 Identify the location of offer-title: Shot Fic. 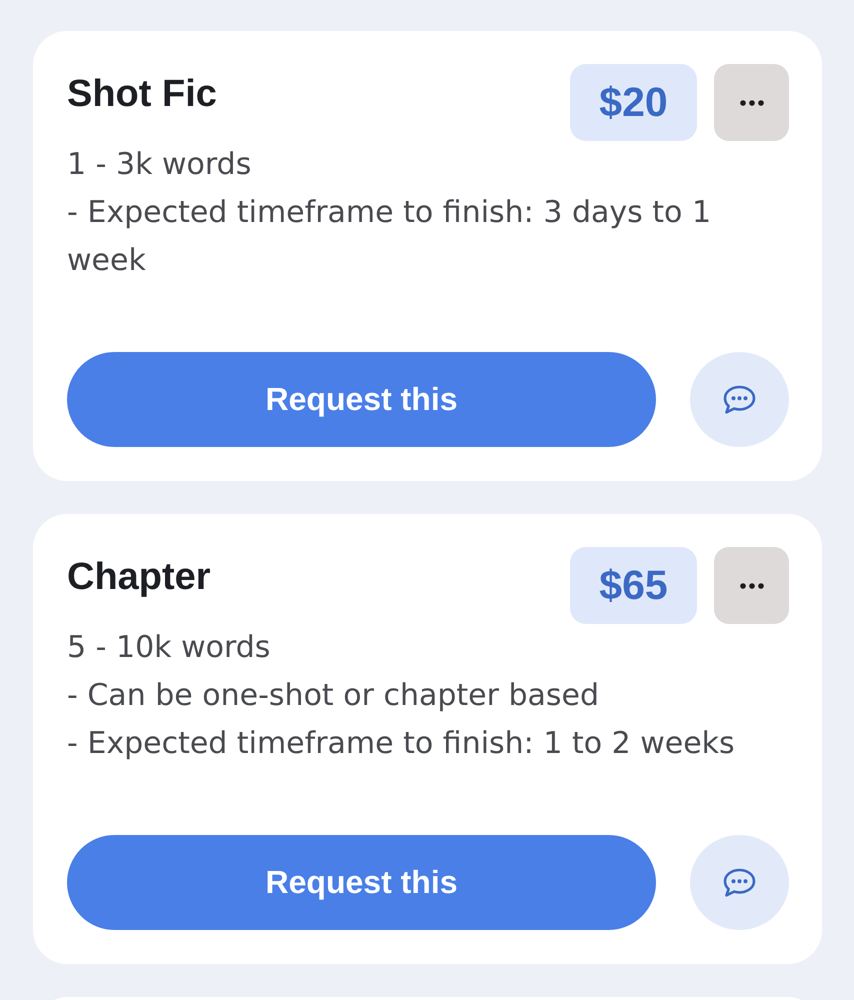
(142, 94).